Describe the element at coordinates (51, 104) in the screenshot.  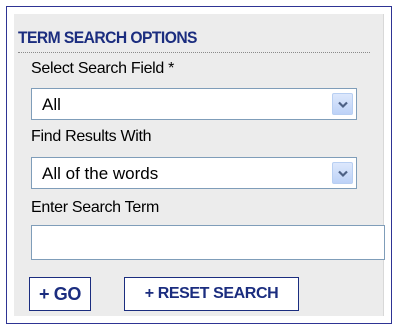
I see `search-field-value: All` at that location.